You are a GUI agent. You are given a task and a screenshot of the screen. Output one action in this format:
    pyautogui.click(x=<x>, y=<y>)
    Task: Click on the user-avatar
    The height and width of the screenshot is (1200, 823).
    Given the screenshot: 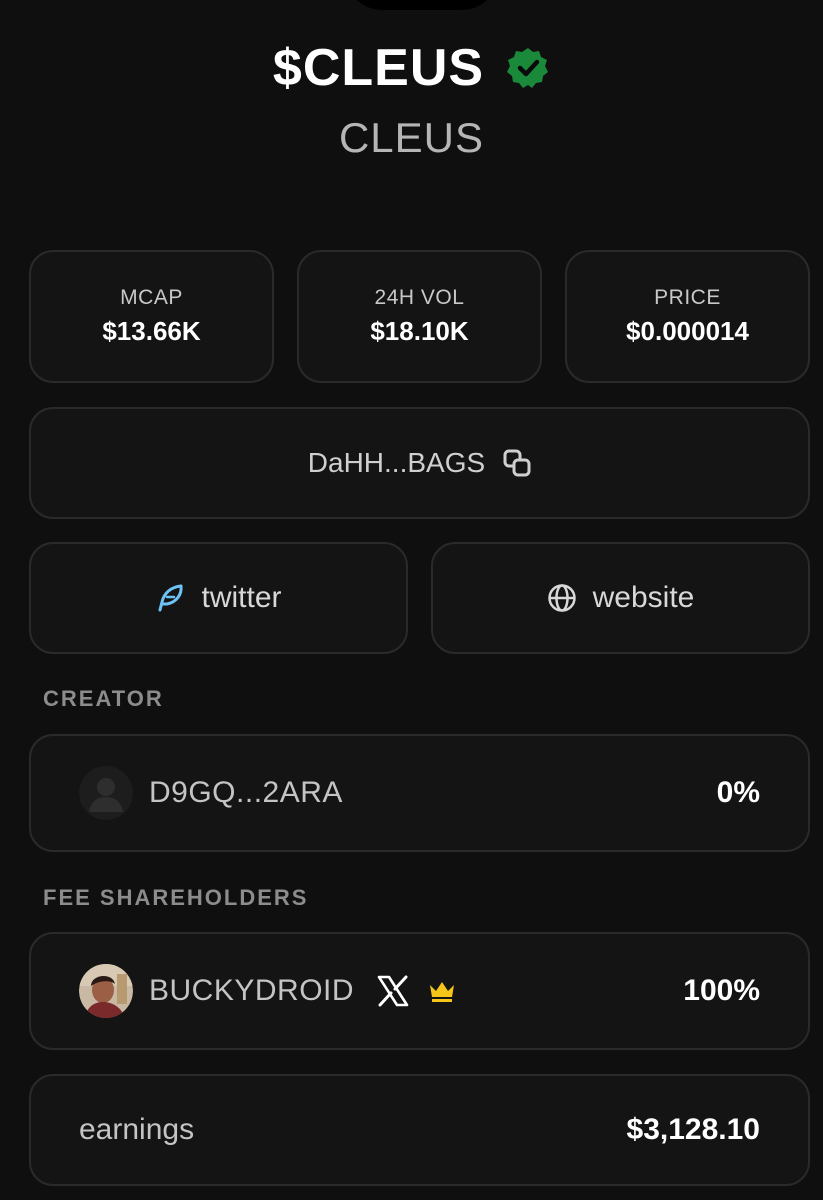 What is the action you would take?
    pyautogui.click(x=106, y=991)
    